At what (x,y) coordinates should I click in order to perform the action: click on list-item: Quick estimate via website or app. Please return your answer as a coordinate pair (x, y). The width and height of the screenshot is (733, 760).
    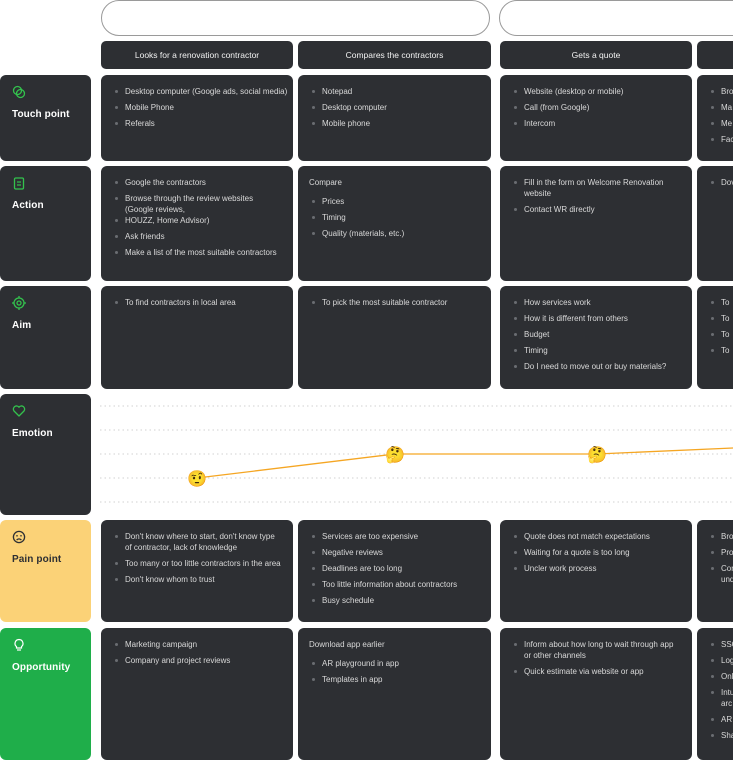
    Looking at the image, I should click on (596, 671).